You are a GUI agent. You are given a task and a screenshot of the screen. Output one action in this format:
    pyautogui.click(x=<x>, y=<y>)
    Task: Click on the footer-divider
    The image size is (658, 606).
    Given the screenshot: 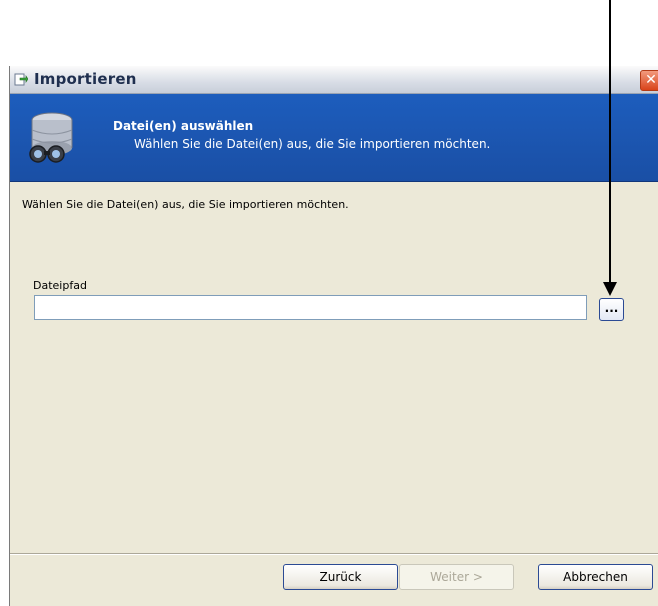 What is the action you would take?
    pyautogui.click(x=334, y=554)
    